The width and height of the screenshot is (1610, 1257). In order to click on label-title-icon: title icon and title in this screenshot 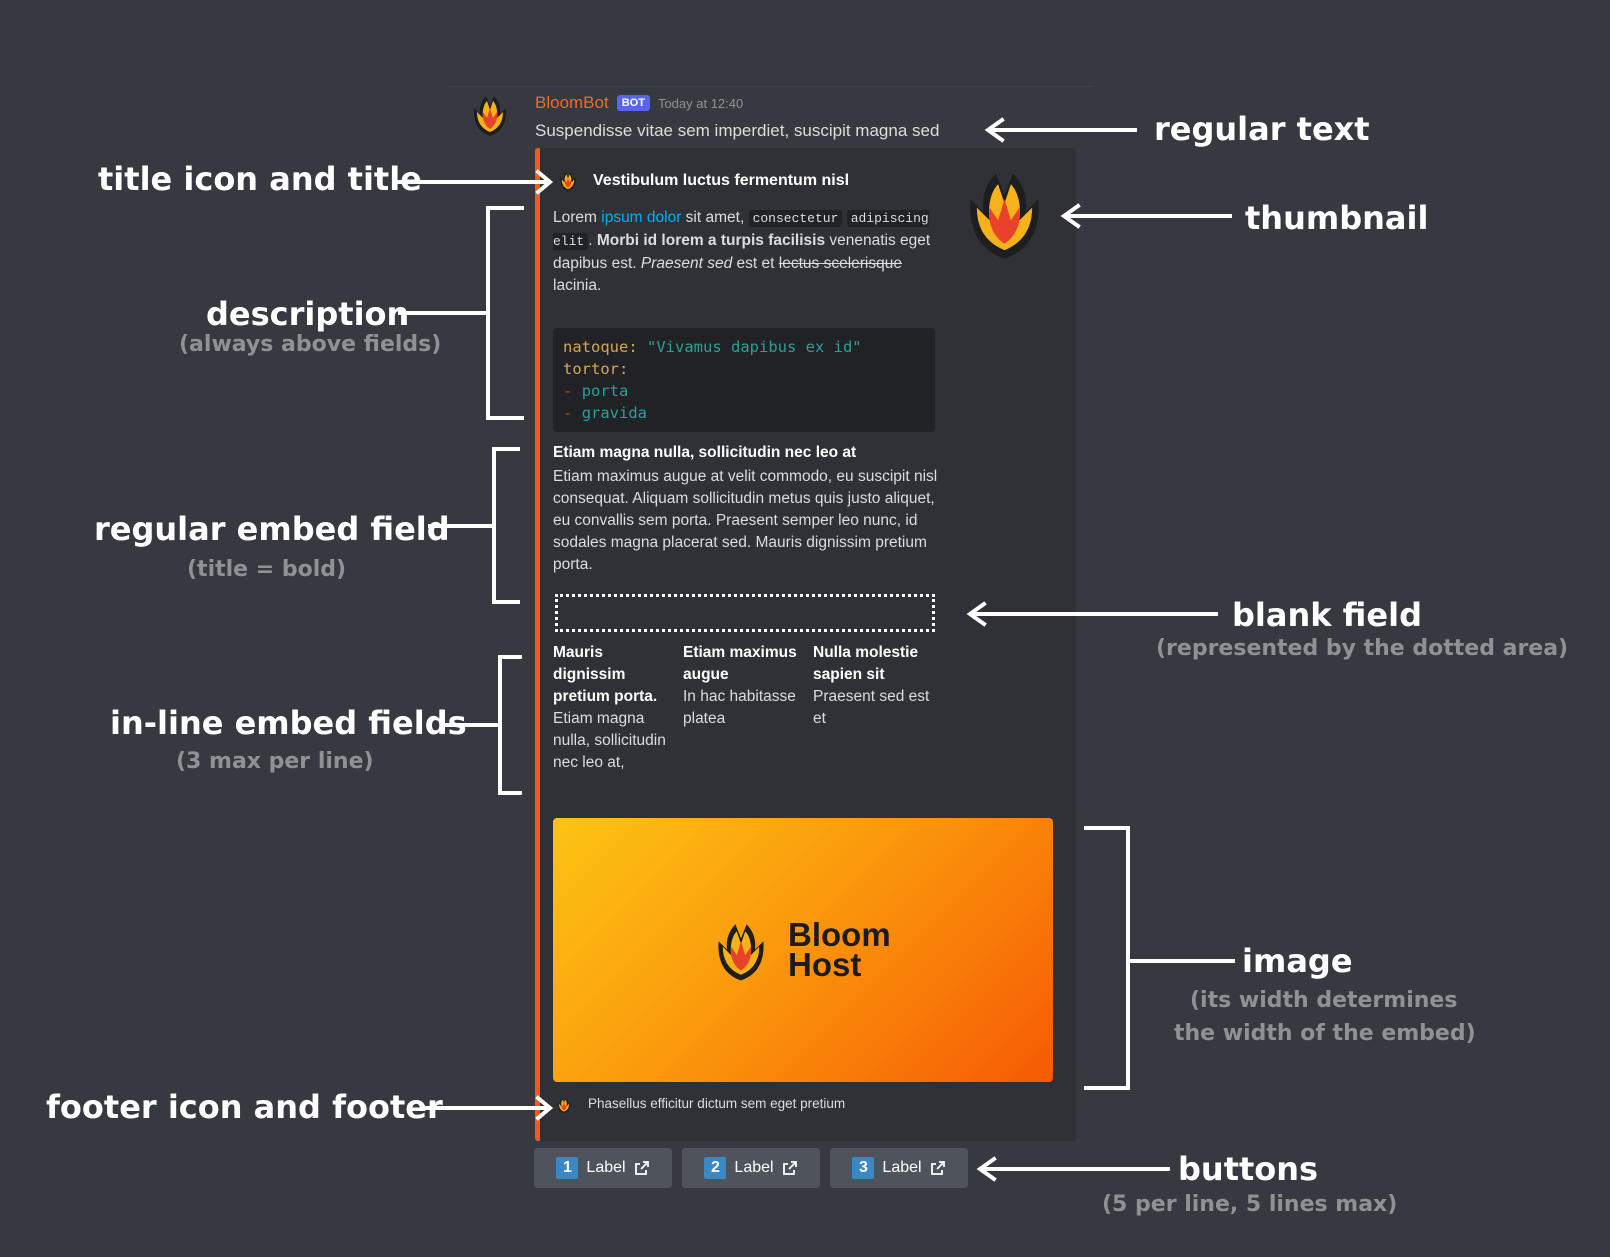, I will do `click(260, 179)`.